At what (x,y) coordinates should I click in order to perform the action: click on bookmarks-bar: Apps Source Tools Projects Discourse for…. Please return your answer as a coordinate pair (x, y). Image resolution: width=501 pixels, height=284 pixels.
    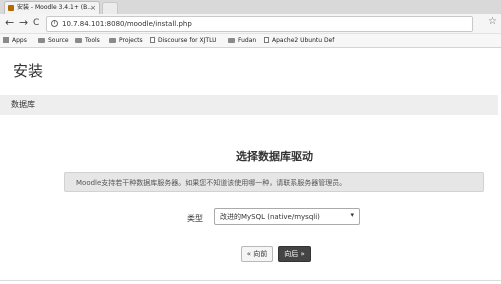
    Looking at the image, I should click on (250, 41).